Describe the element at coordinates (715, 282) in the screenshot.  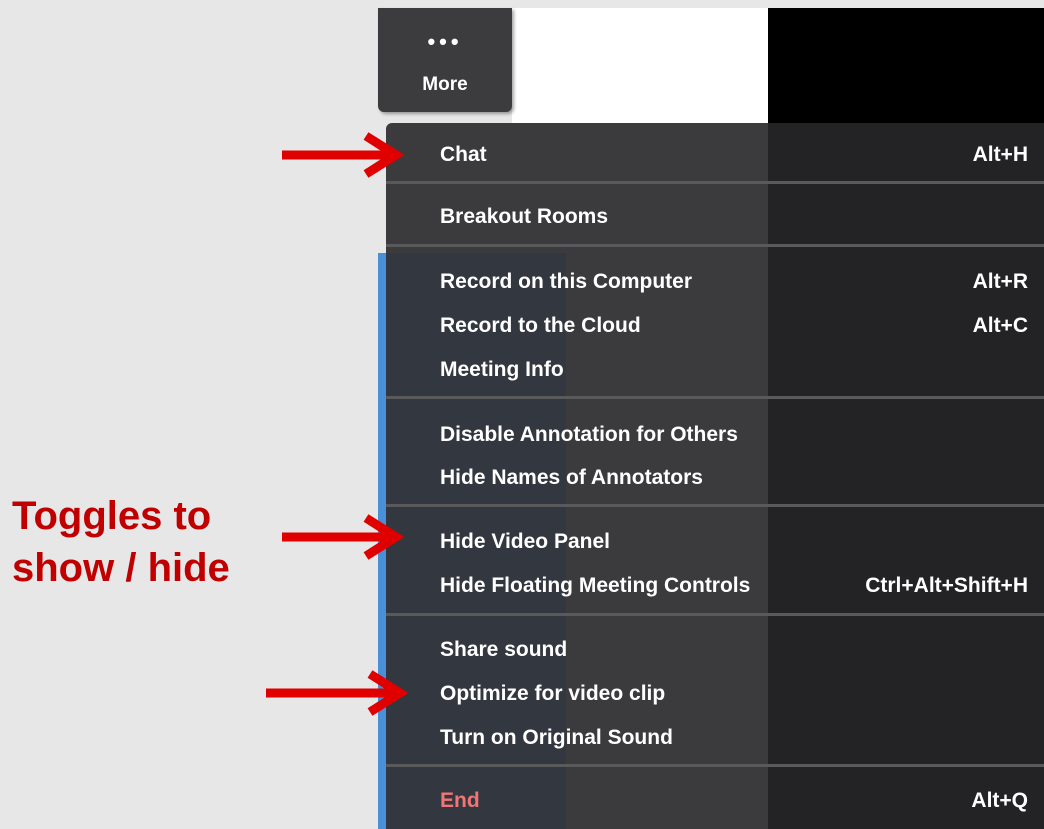
I see `menu-item-record-computer: Record on this Computer Alt+R` at that location.